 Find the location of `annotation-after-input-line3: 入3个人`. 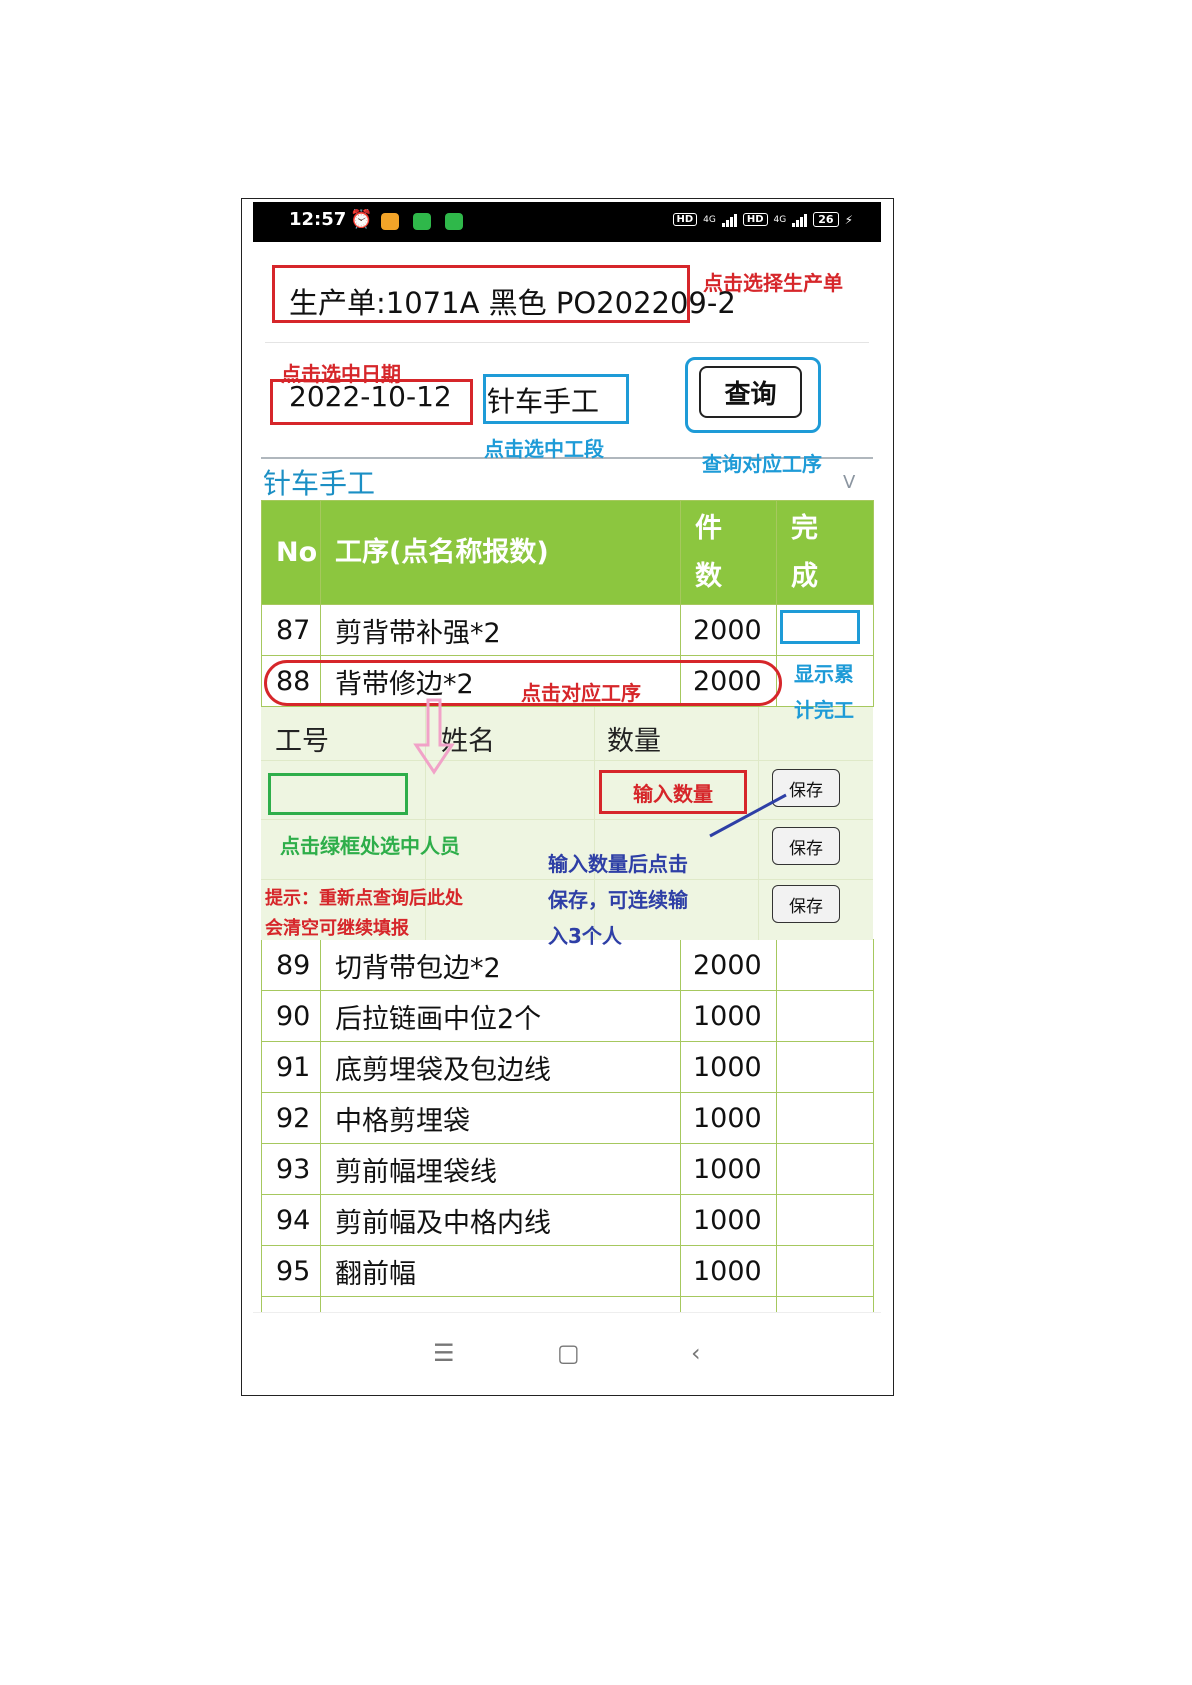

annotation-after-input-line3: 入3个人 is located at coordinates (585, 936).